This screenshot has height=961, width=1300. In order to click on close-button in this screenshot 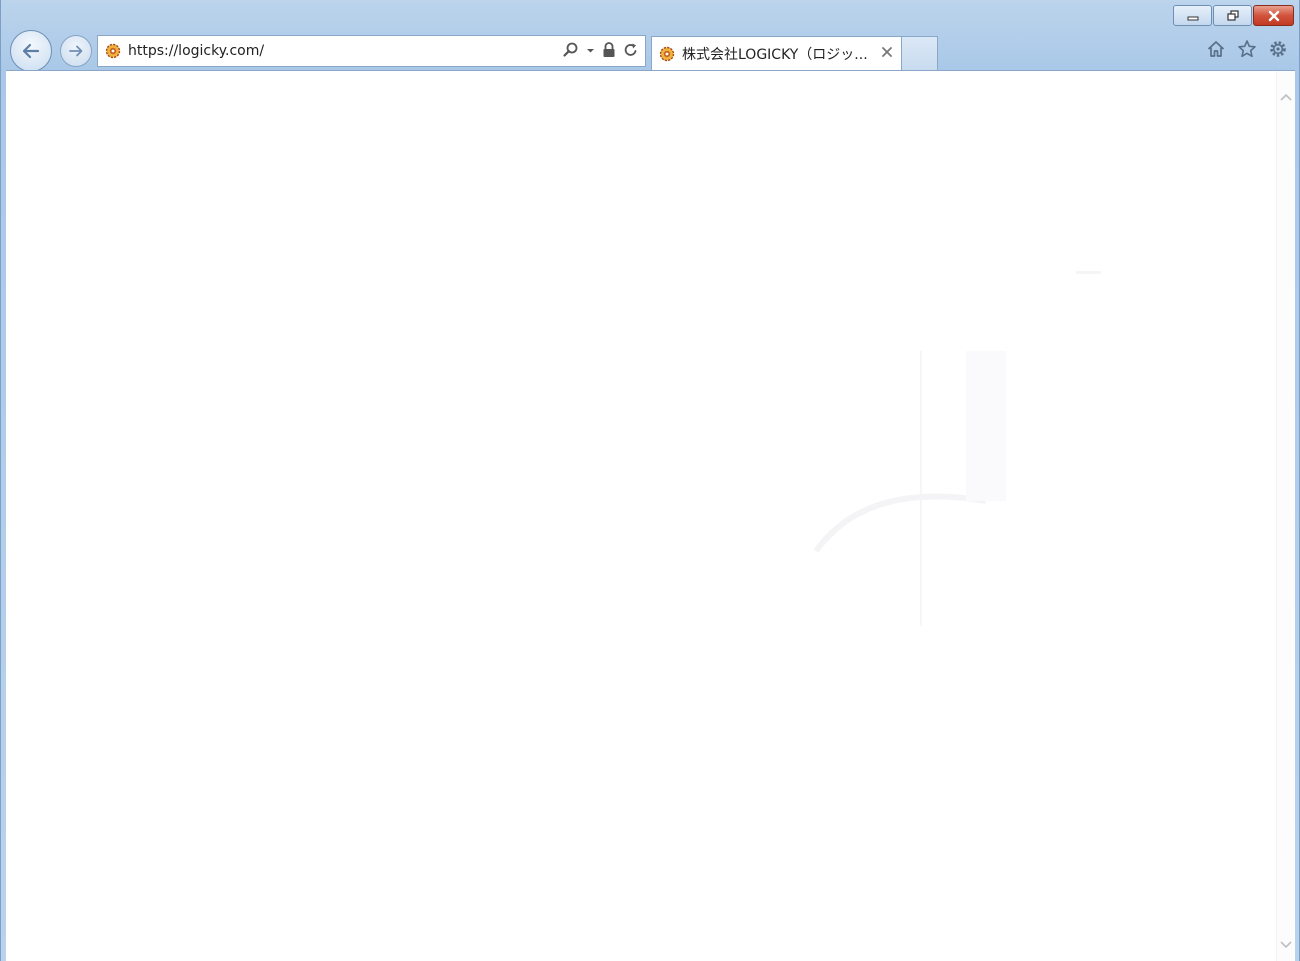, I will do `click(1273, 15)`.